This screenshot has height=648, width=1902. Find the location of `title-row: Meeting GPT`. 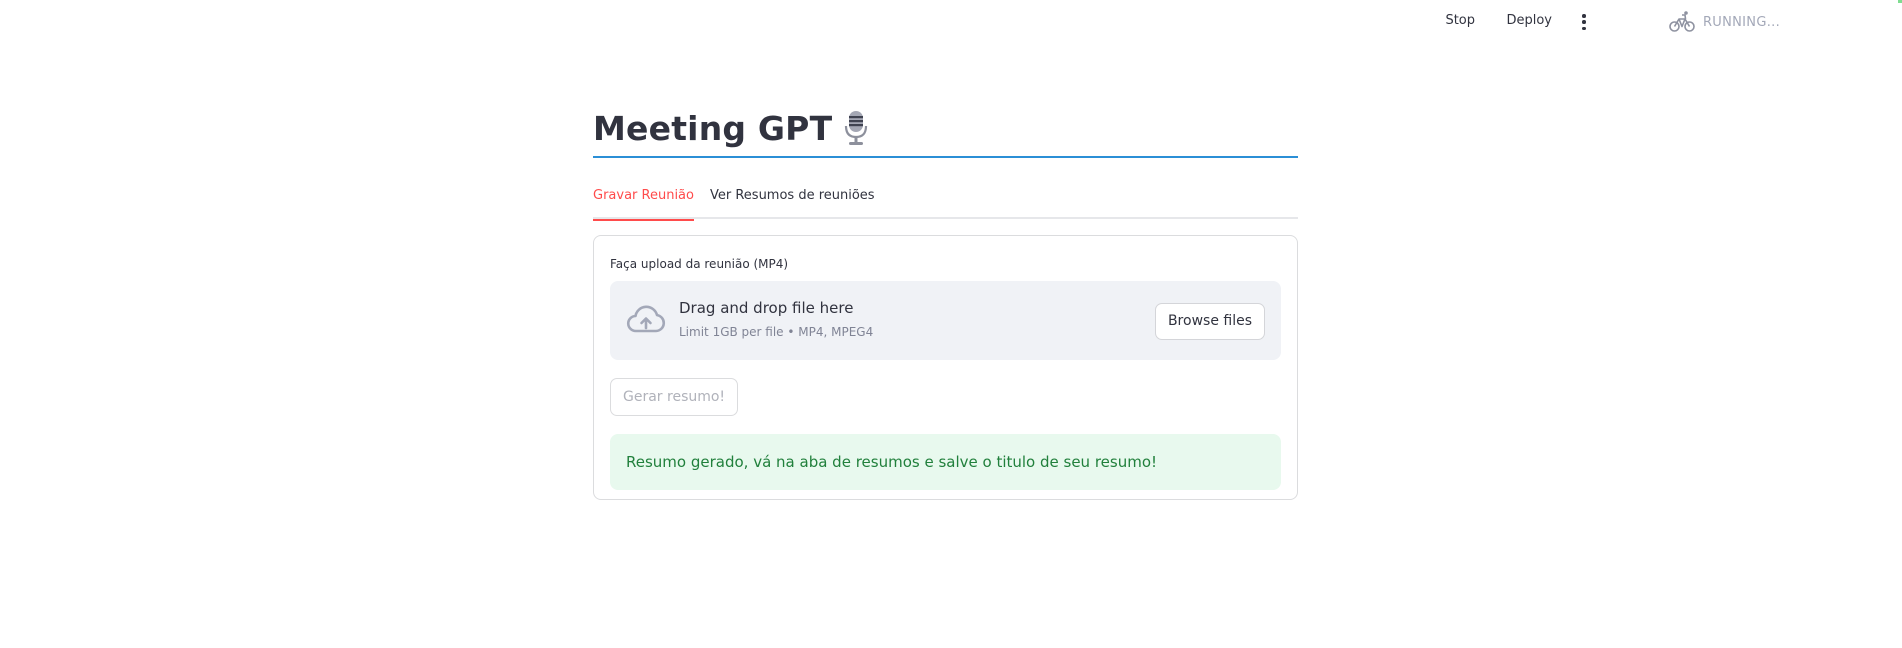

title-row: Meeting GPT is located at coordinates (945, 130).